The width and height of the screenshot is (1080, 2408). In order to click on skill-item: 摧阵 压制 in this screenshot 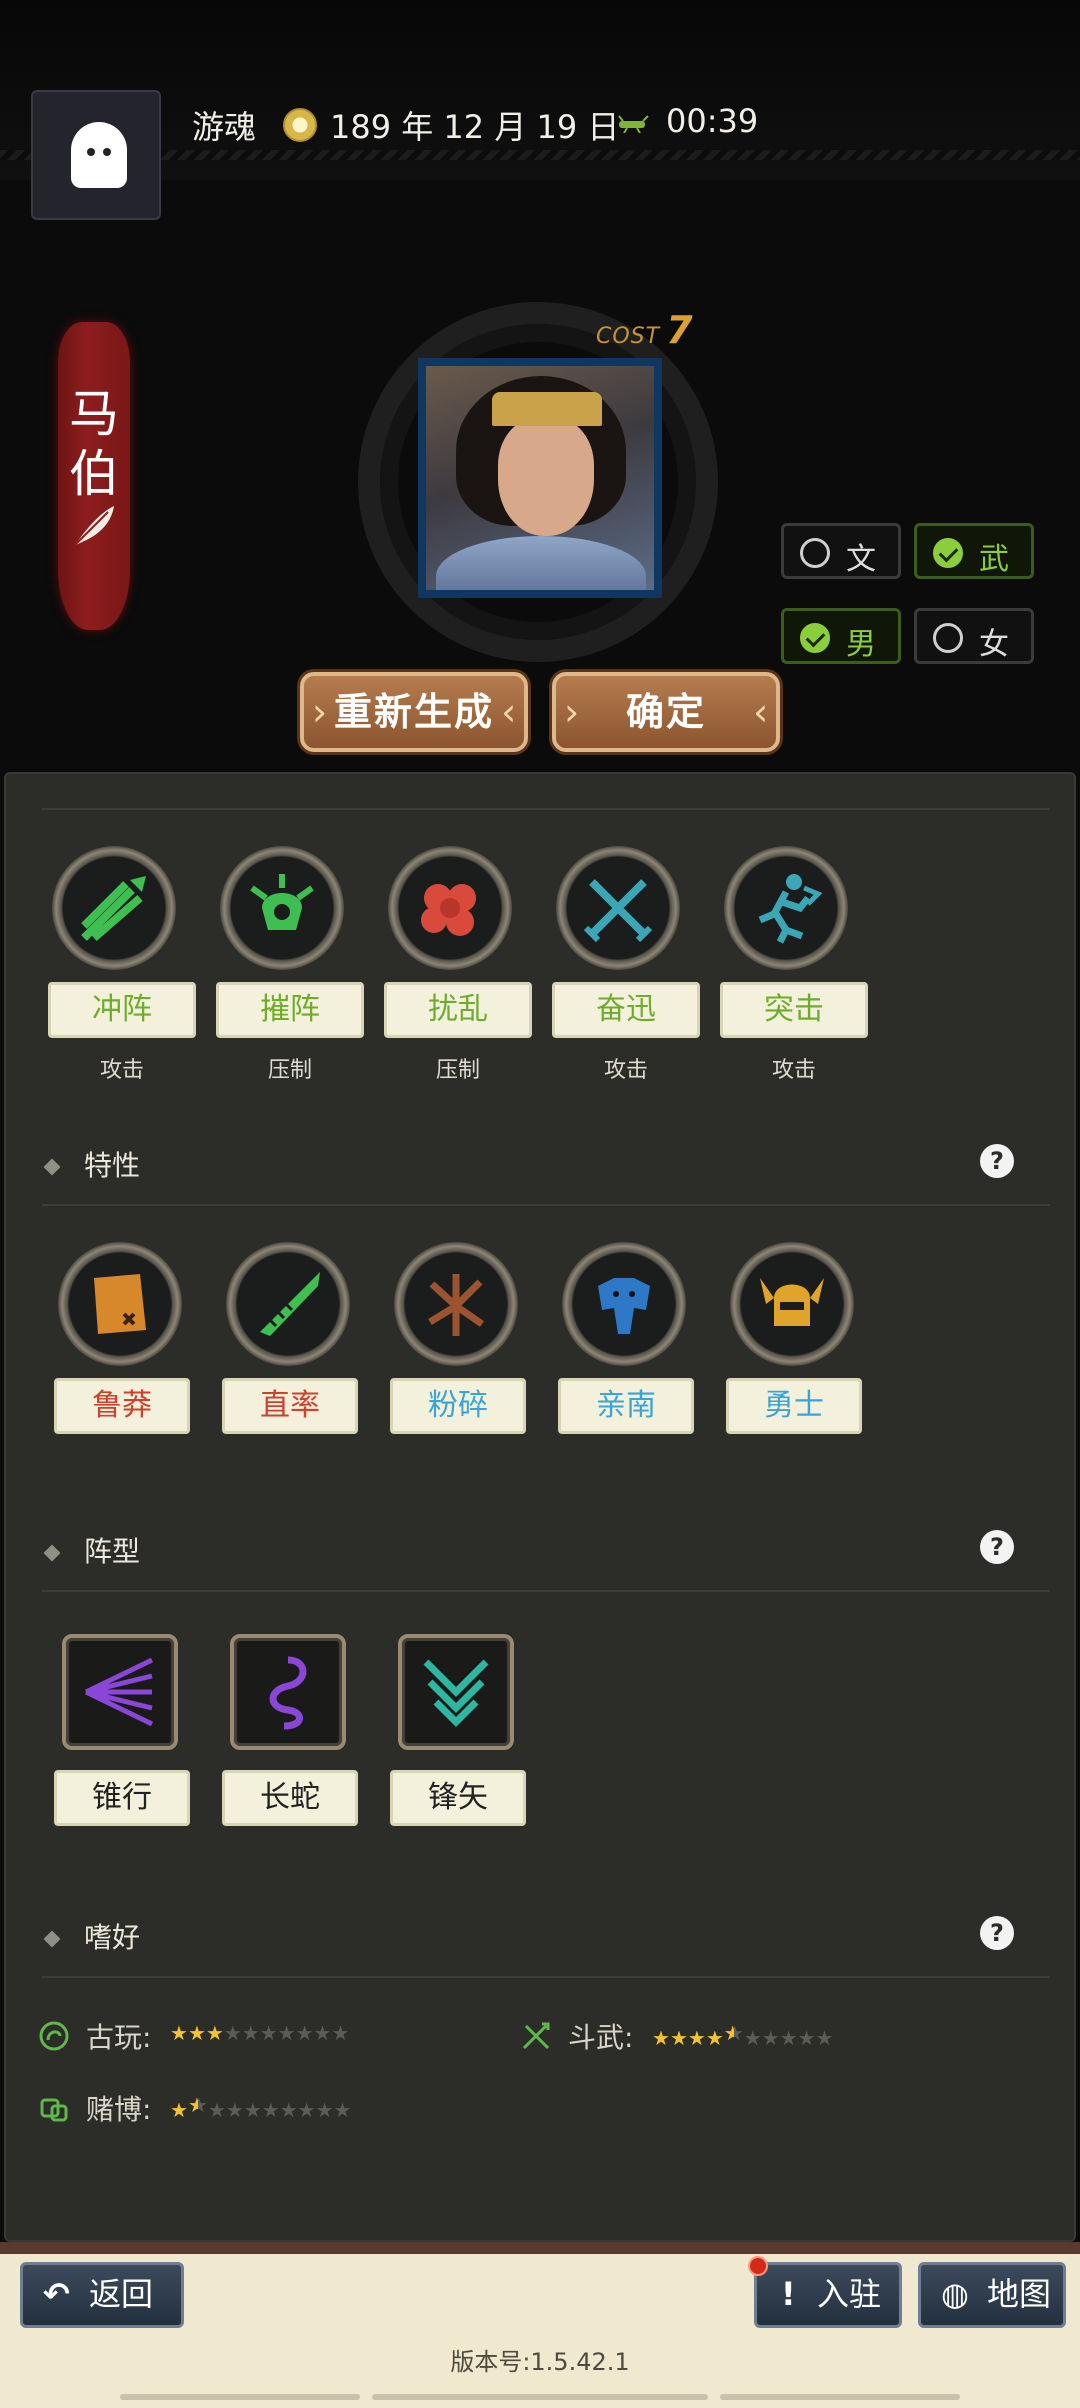, I will do `click(290, 964)`.